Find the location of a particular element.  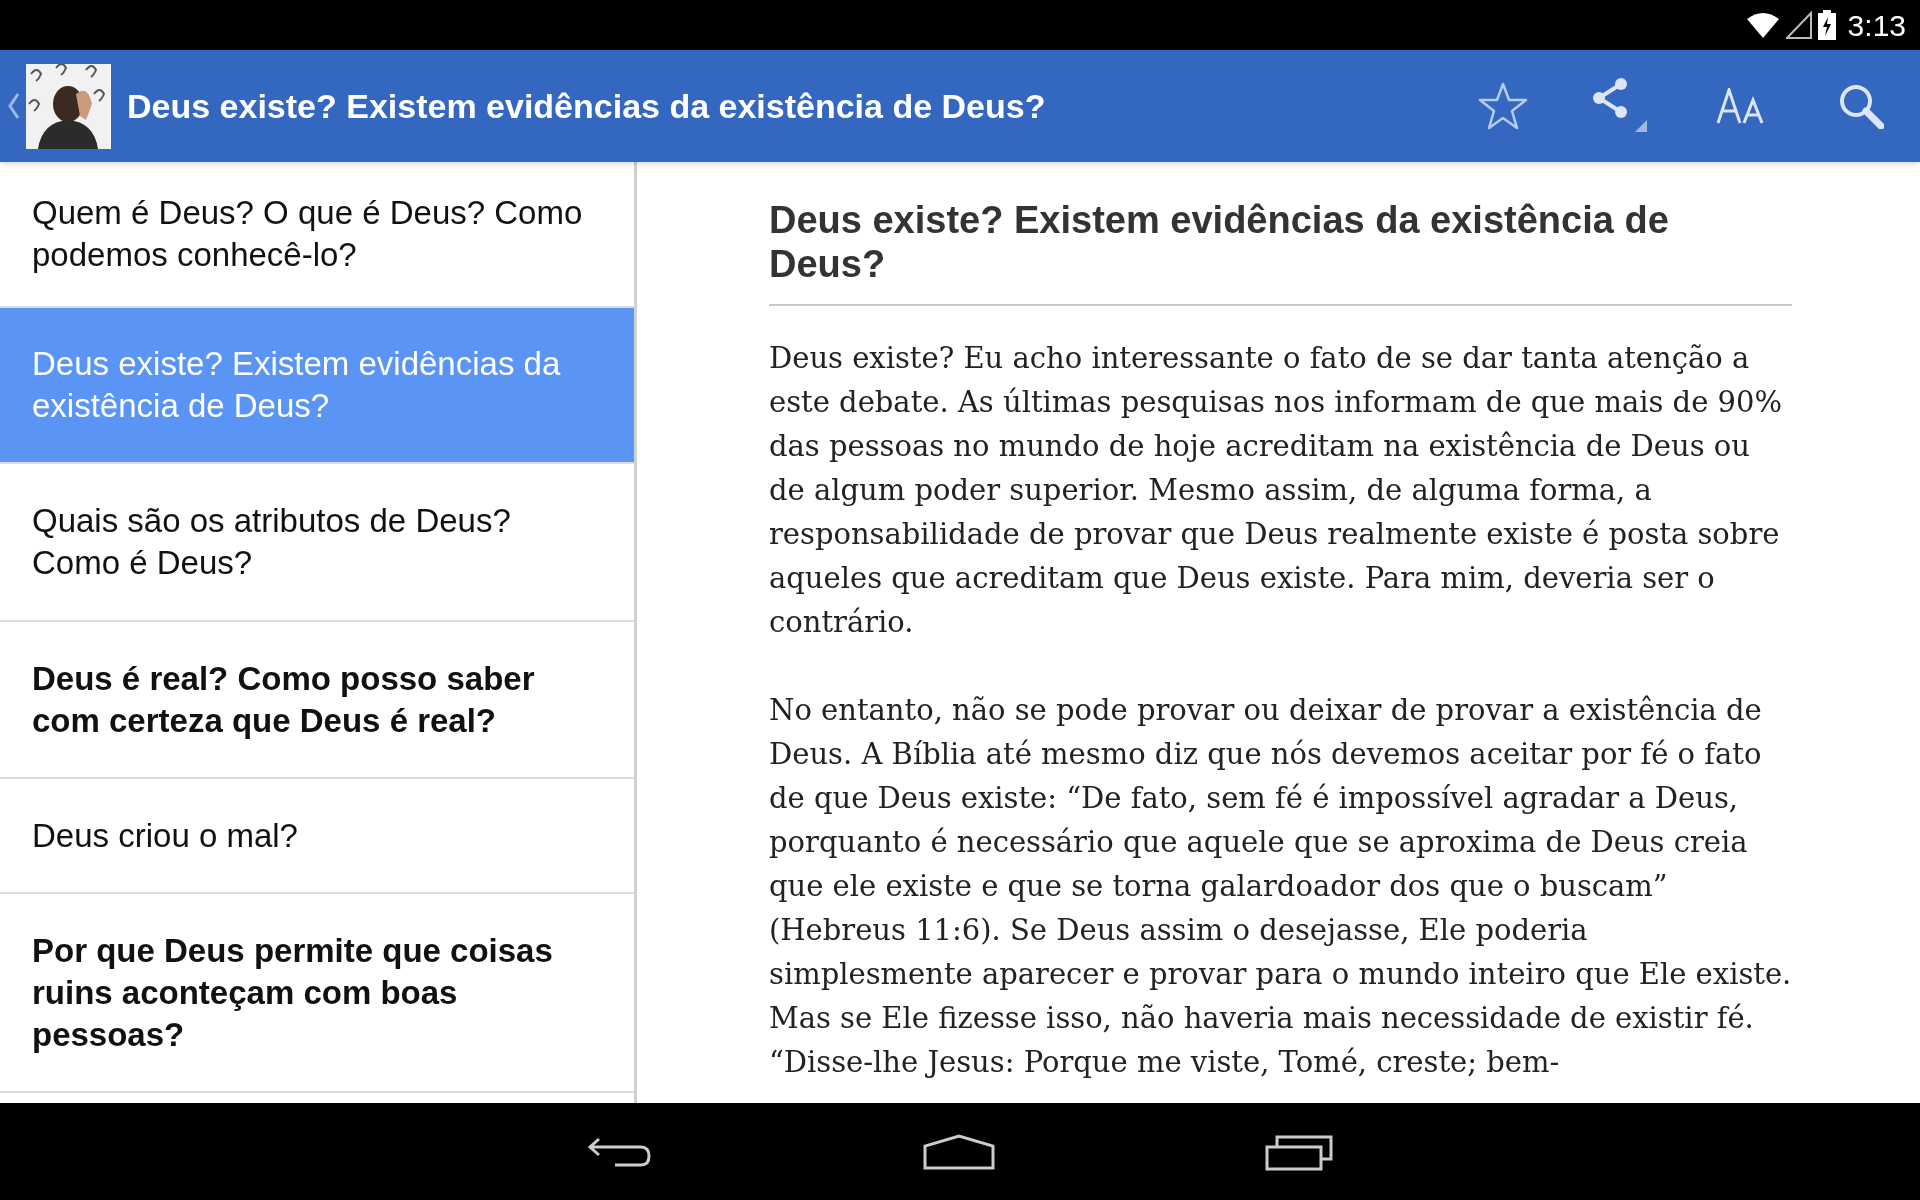

article-paragraph: Deus existe? Eu acho interessante o fato de se dar tanta atenção a este debate. As últimas pesquisas nos informam de que mais de 90% das pessoas no mundo de hoje acreditam na existência de Deus ou de algum poder superior. Mesmo assim, de alguma forma, a responsabilidade de provar que Deus realmente existe é posta sobre aqueles que acreditam que Deus existe. Para mim, deveria ser o contrário. is located at coordinates (1276, 490).